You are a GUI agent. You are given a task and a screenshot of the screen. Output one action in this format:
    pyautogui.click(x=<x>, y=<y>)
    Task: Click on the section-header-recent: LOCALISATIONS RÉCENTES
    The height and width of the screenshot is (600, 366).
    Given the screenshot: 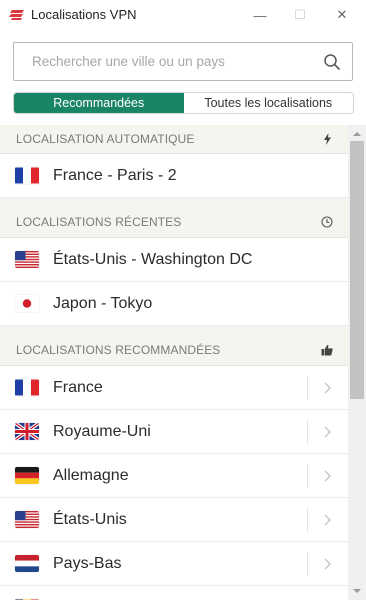 What is the action you would take?
    pyautogui.click(x=174, y=218)
    